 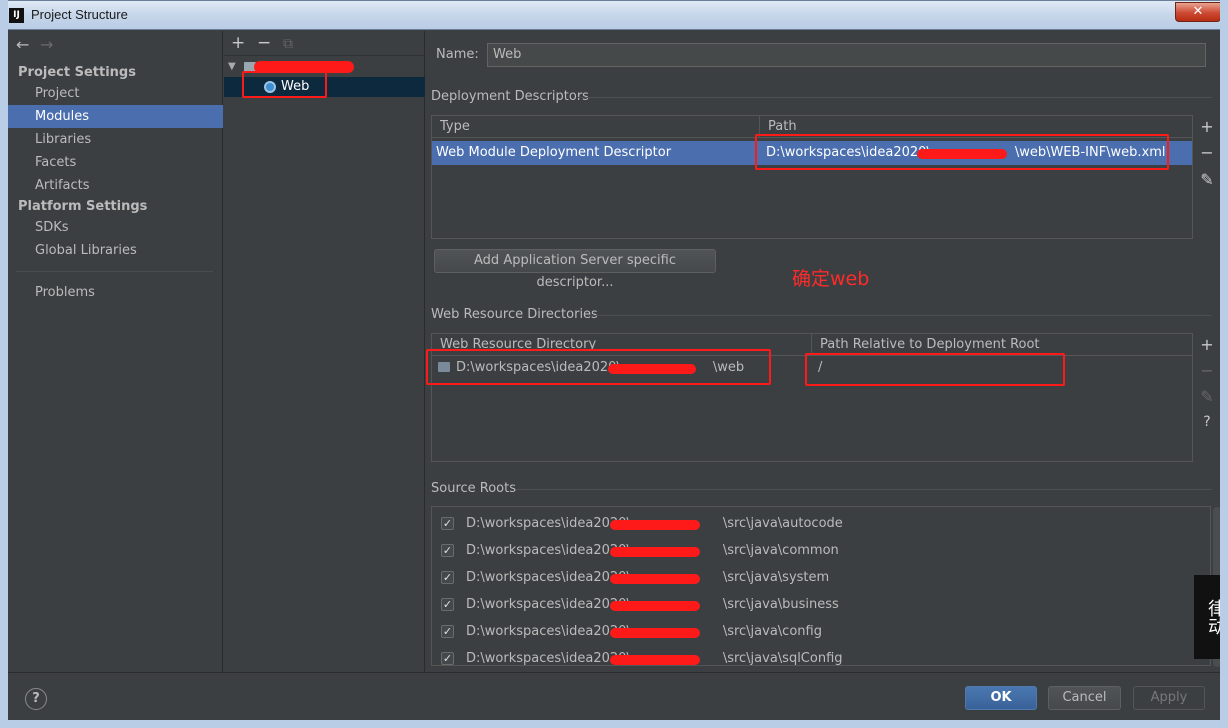 What do you see at coordinates (846, 55) in the screenshot?
I see `name-input: Web` at bounding box center [846, 55].